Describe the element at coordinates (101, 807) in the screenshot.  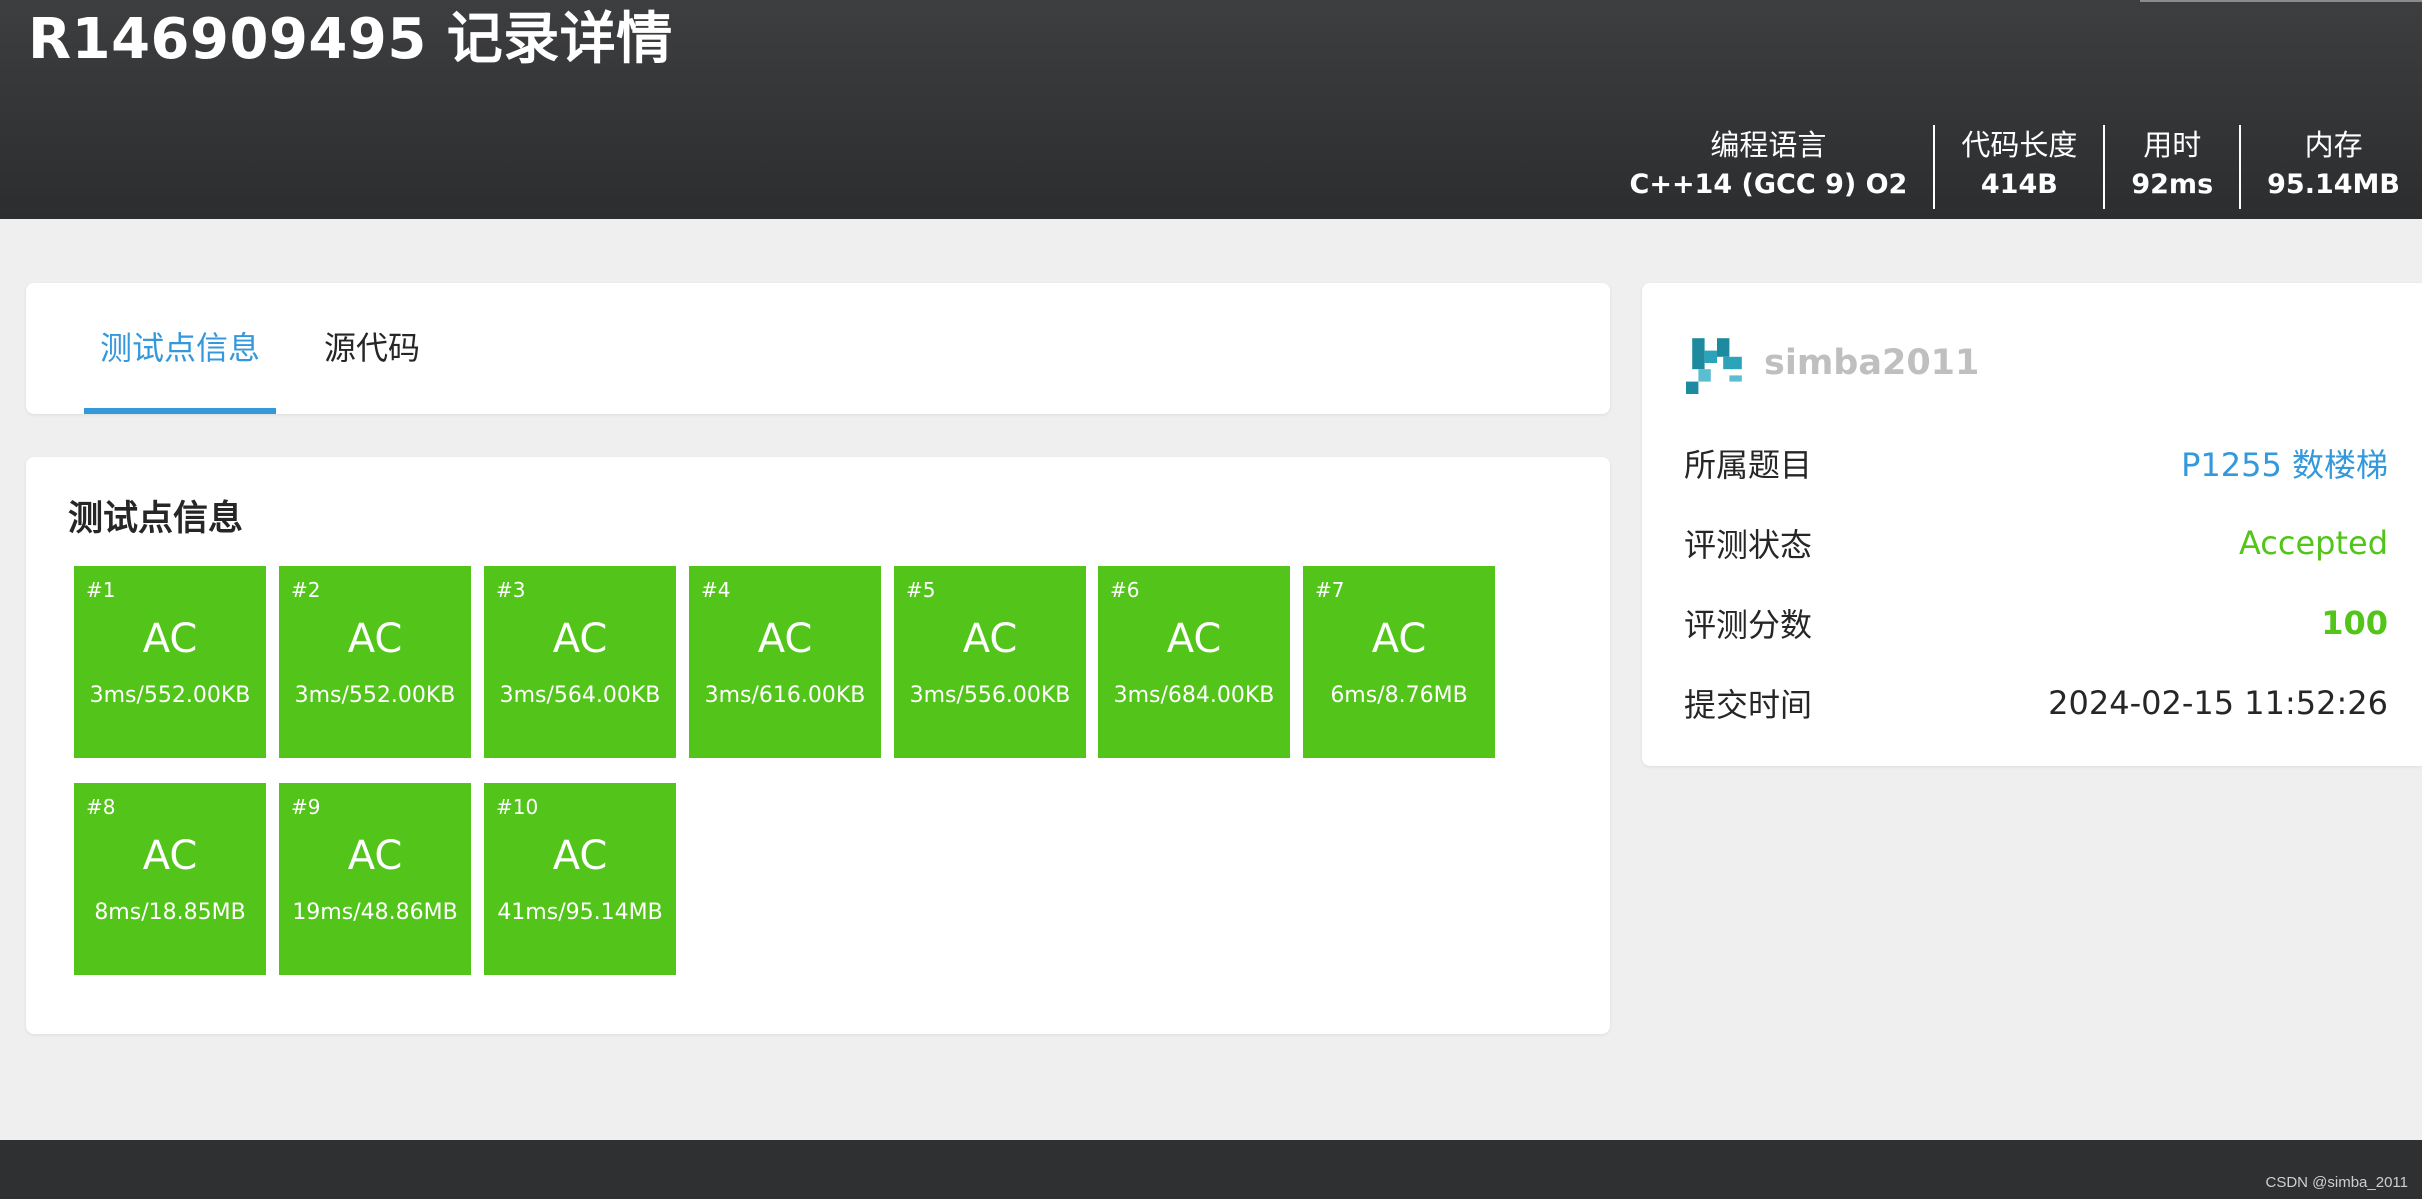
I see `testcase-number: #8` at that location.